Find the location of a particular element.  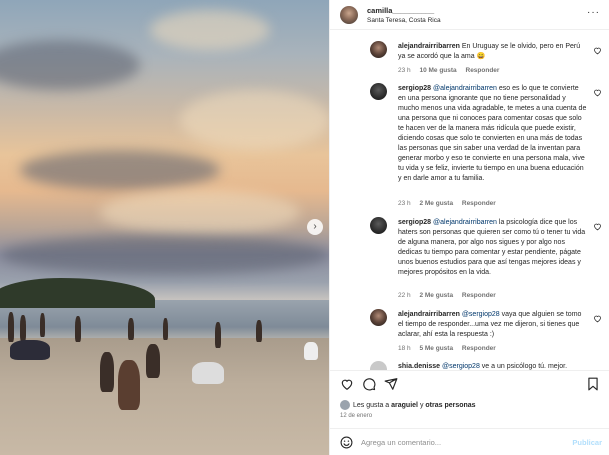

post-date: 12 de enero is located at coordinates (356, 416).